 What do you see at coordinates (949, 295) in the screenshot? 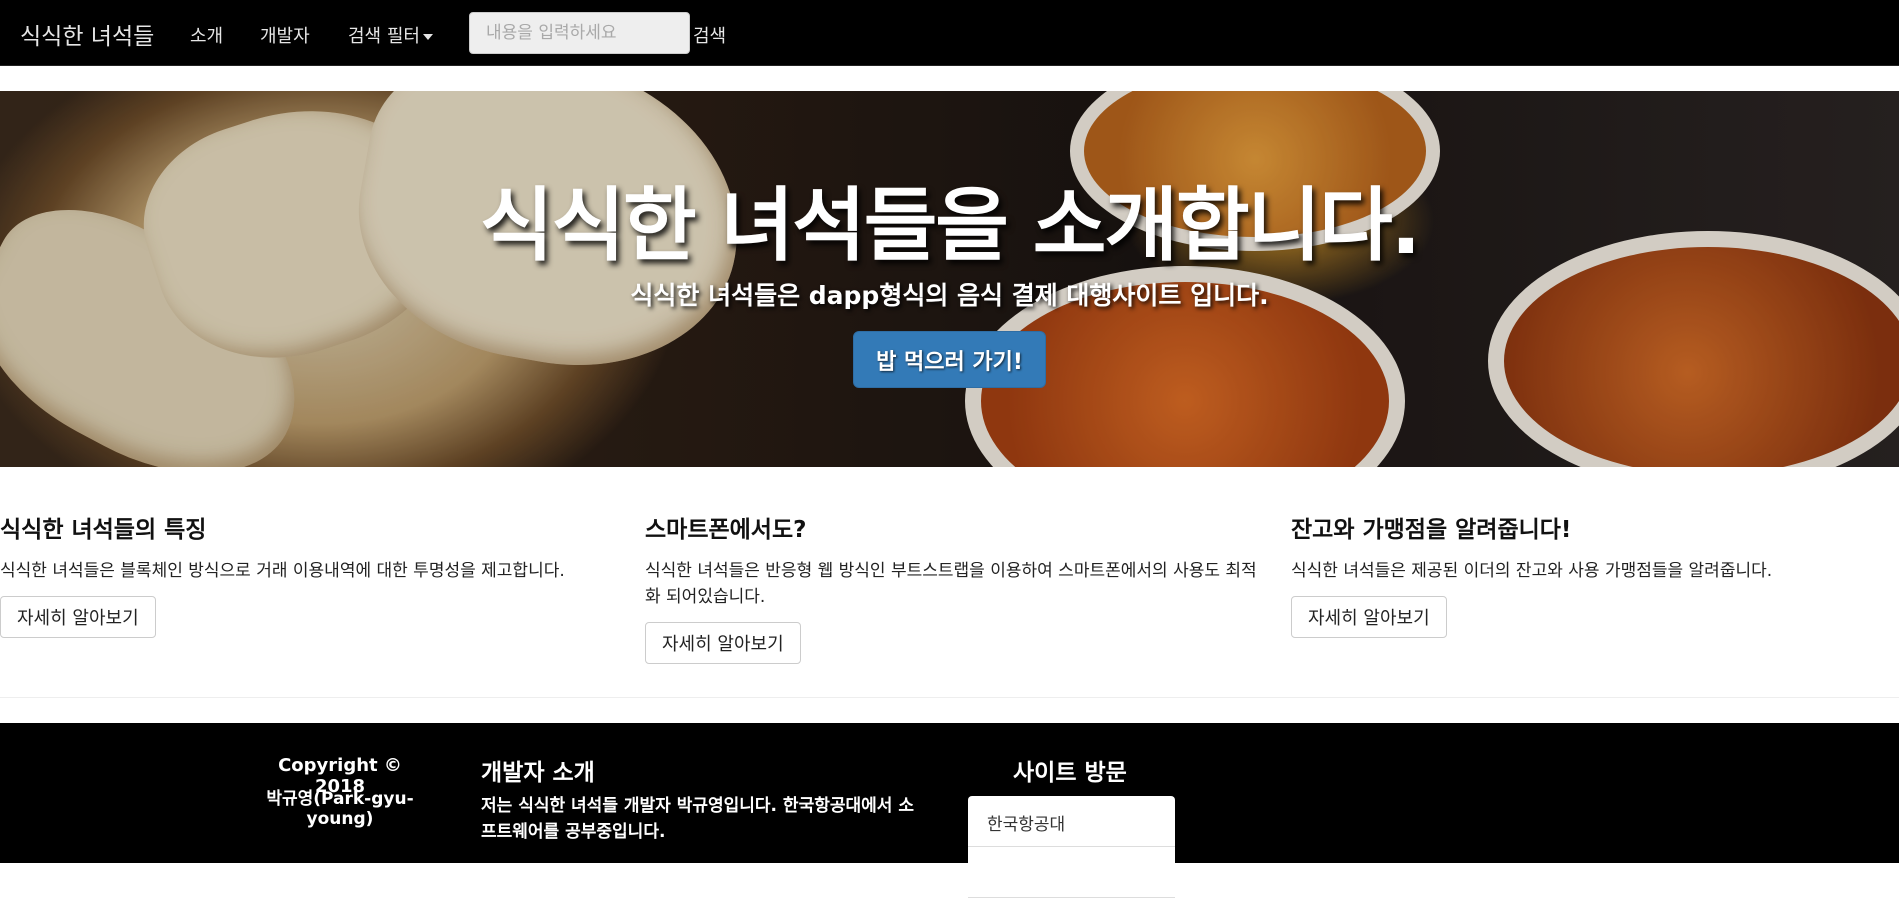
I see `hero-subtitle: 식식한 녀석들은 dapp형식의 음식 결제 대행사이트 입니다.` at bounding box center [949, 295].